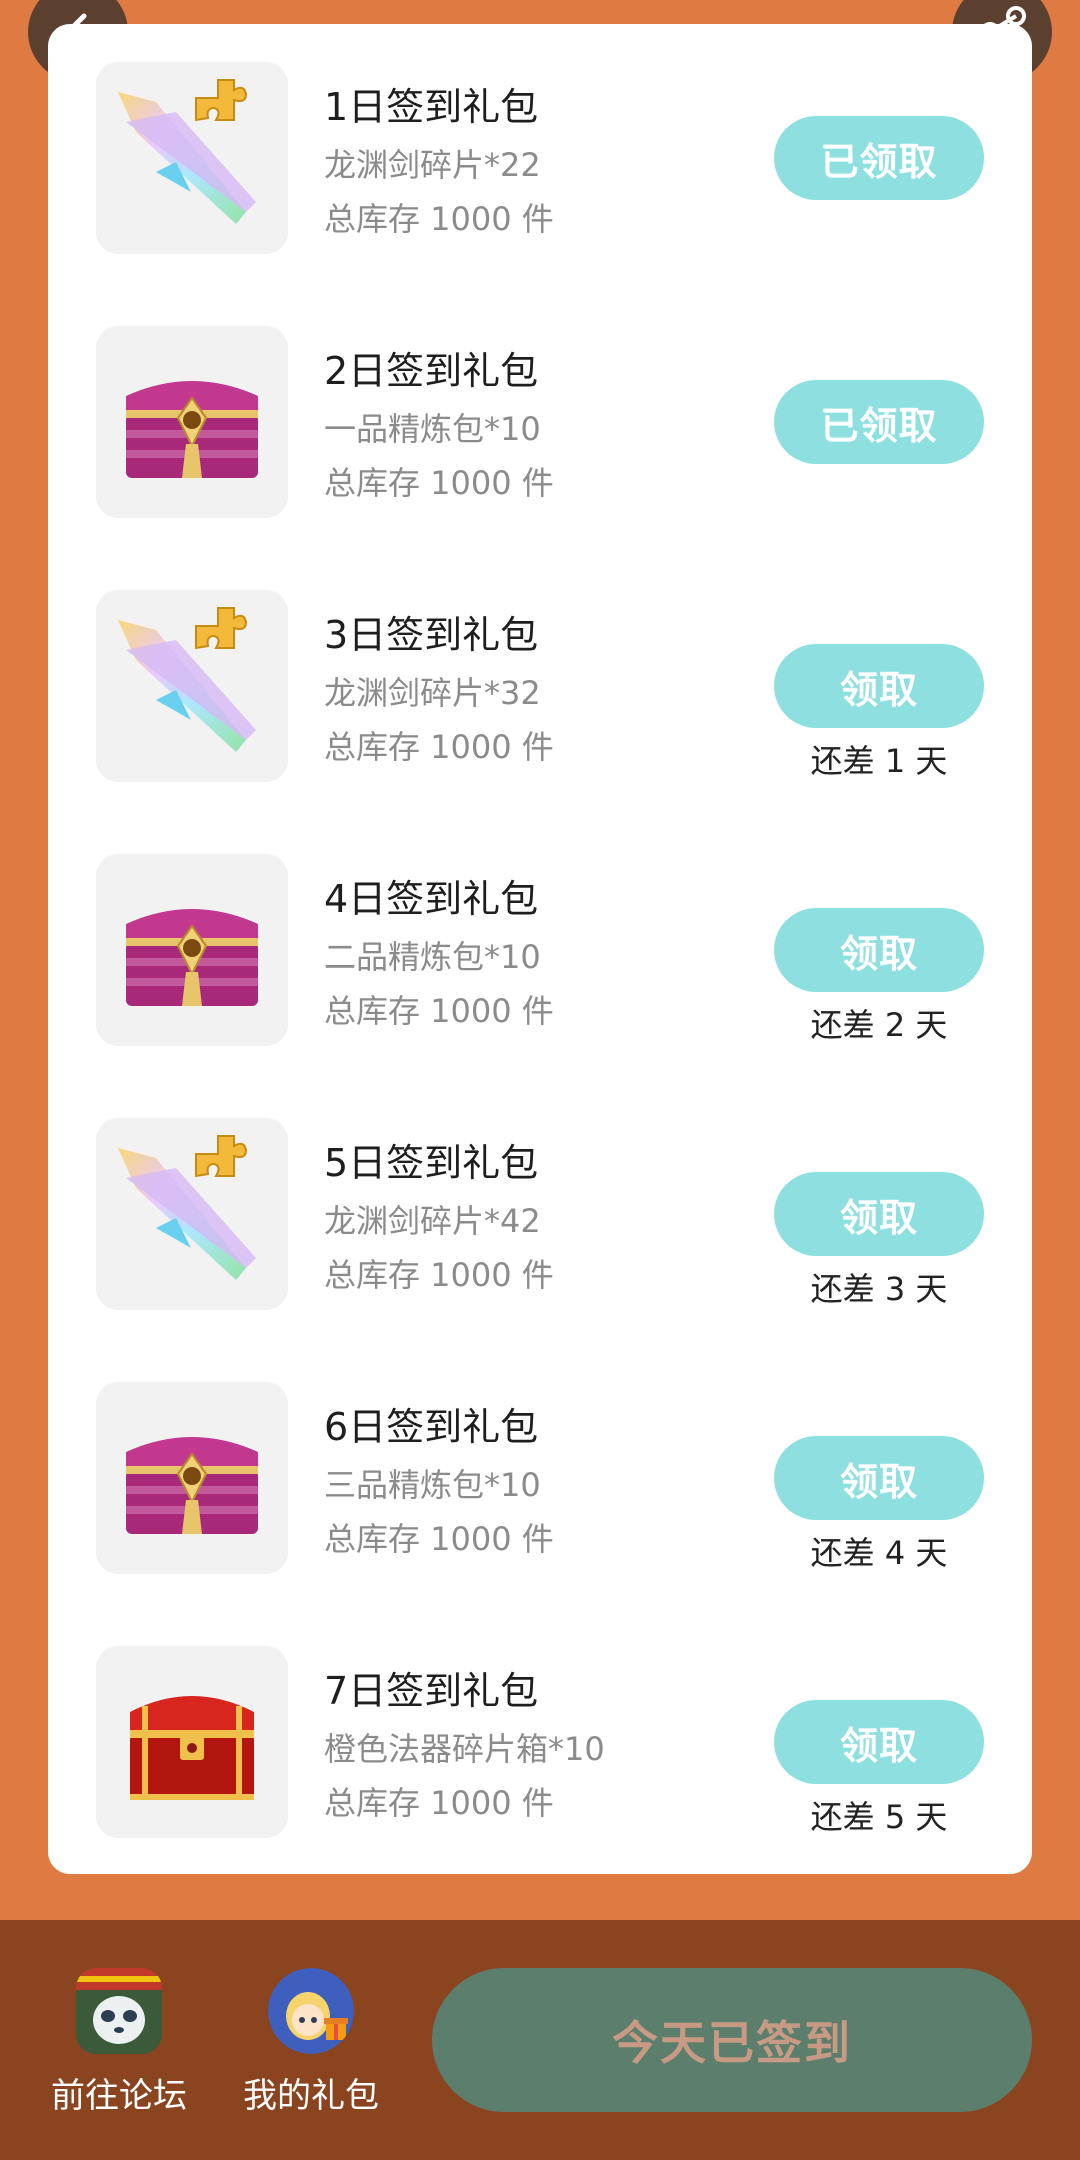  I want to click on forum-game-icon, so click(119, 2011).